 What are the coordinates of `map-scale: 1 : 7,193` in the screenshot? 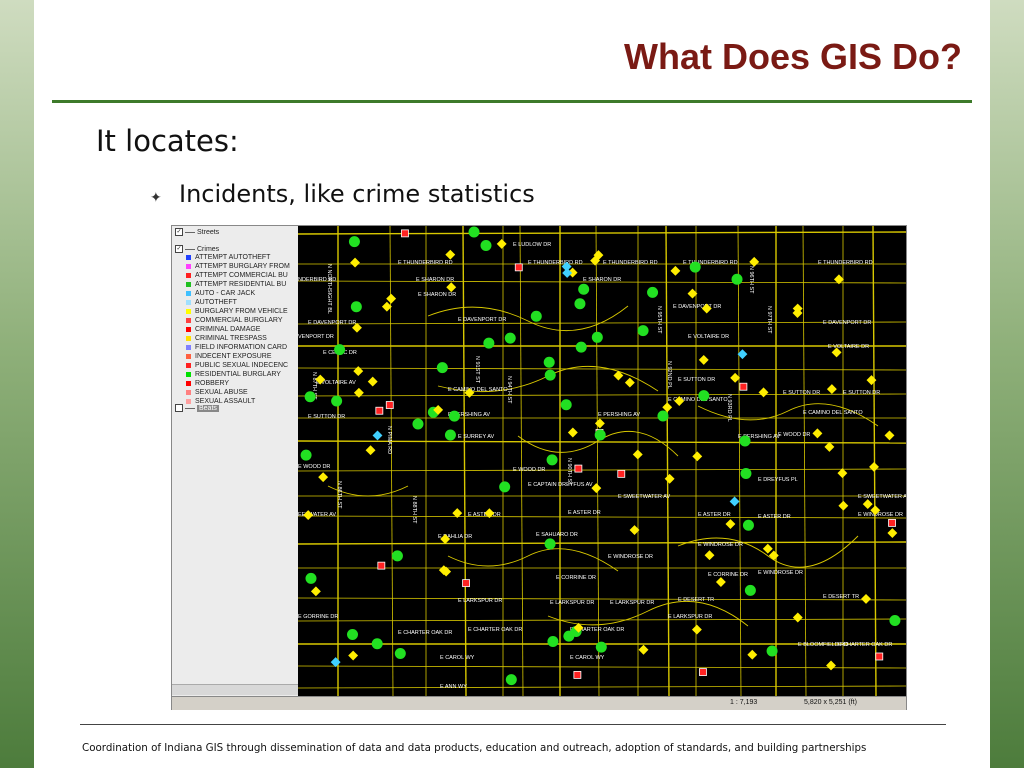 It's located at (744, 702).